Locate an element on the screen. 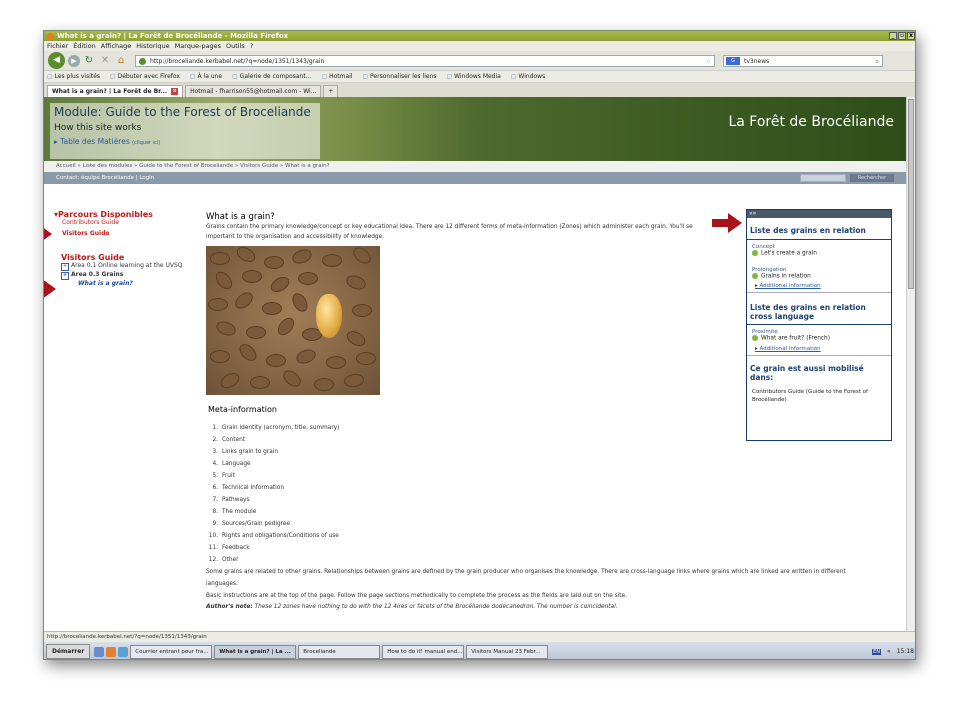 The height and width of the screenshot is (720, 960). site-search-input is located at coordinates (823, 178).